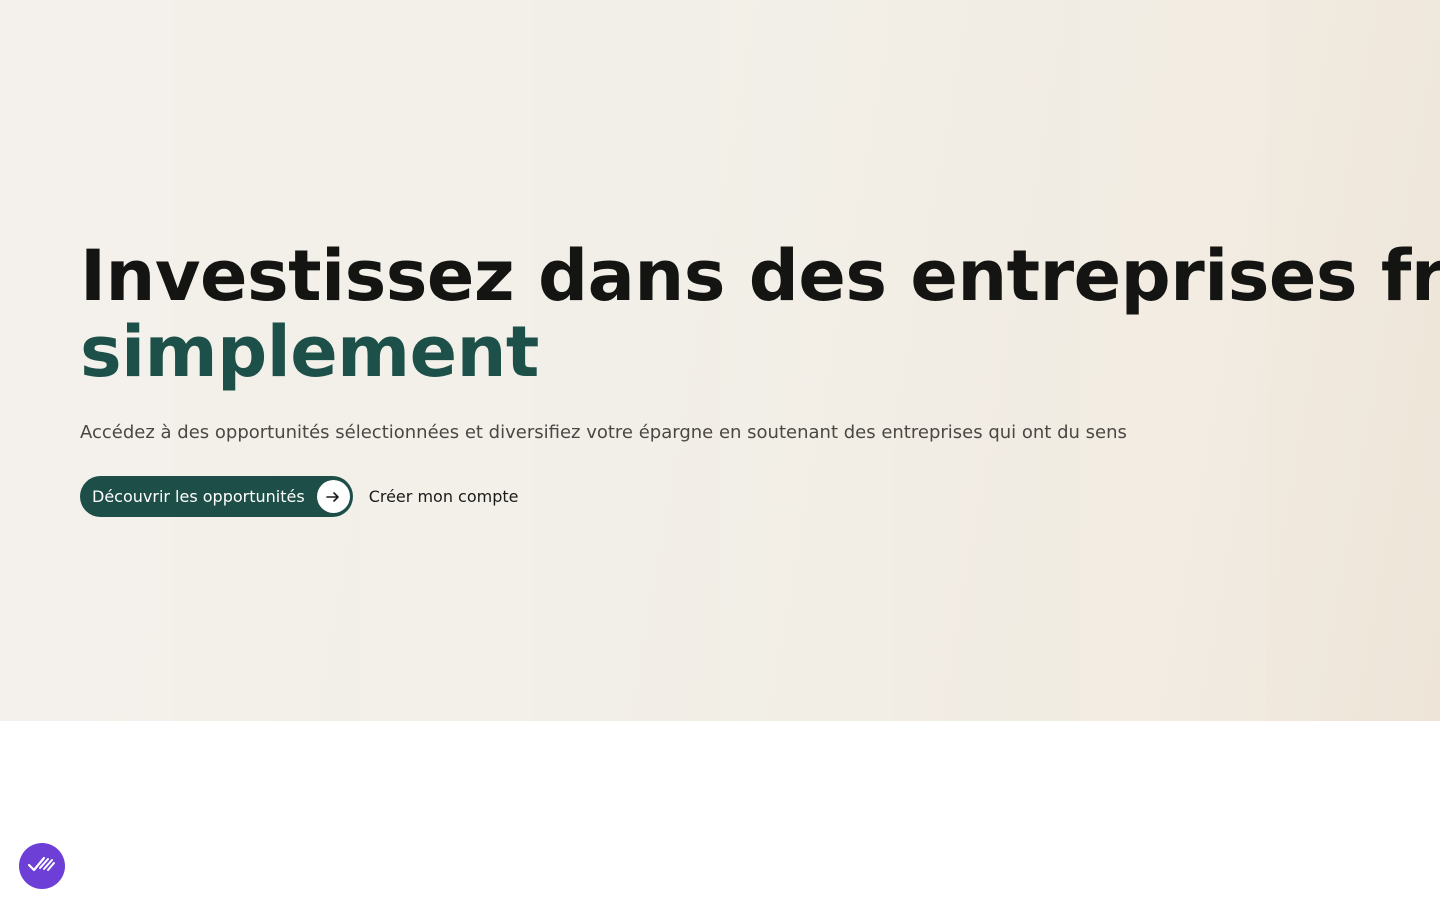 The image size is (1440, 900). Describe the element at coordinates (333, 496) in the screenshot. I see `arrow-right-icon` at that location.